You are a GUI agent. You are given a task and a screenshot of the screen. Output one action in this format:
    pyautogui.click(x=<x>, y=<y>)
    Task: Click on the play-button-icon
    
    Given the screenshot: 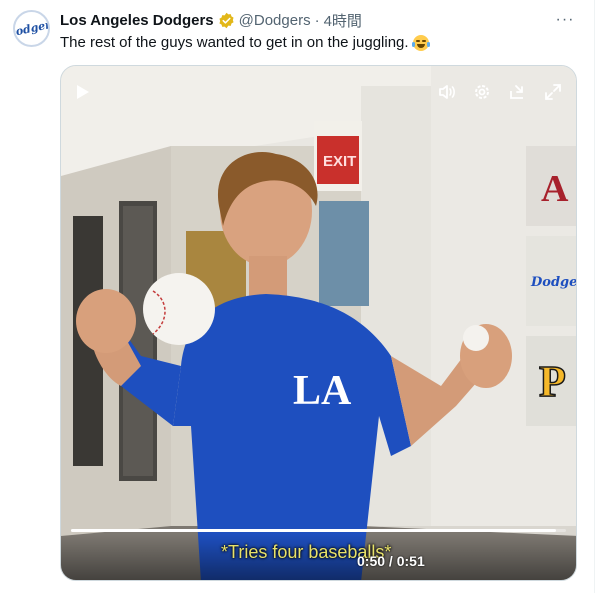 What is the action you would take?
    pyautogui.click(x=82, y=92)
    